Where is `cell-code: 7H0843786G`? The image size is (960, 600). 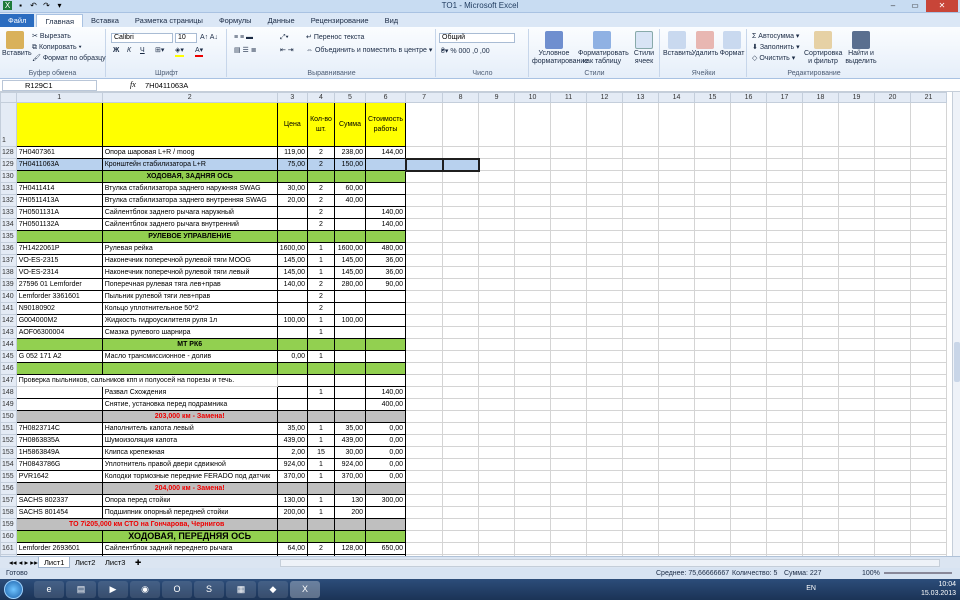 cell-code: 7H0843786G is located at coordinates (59, 464).